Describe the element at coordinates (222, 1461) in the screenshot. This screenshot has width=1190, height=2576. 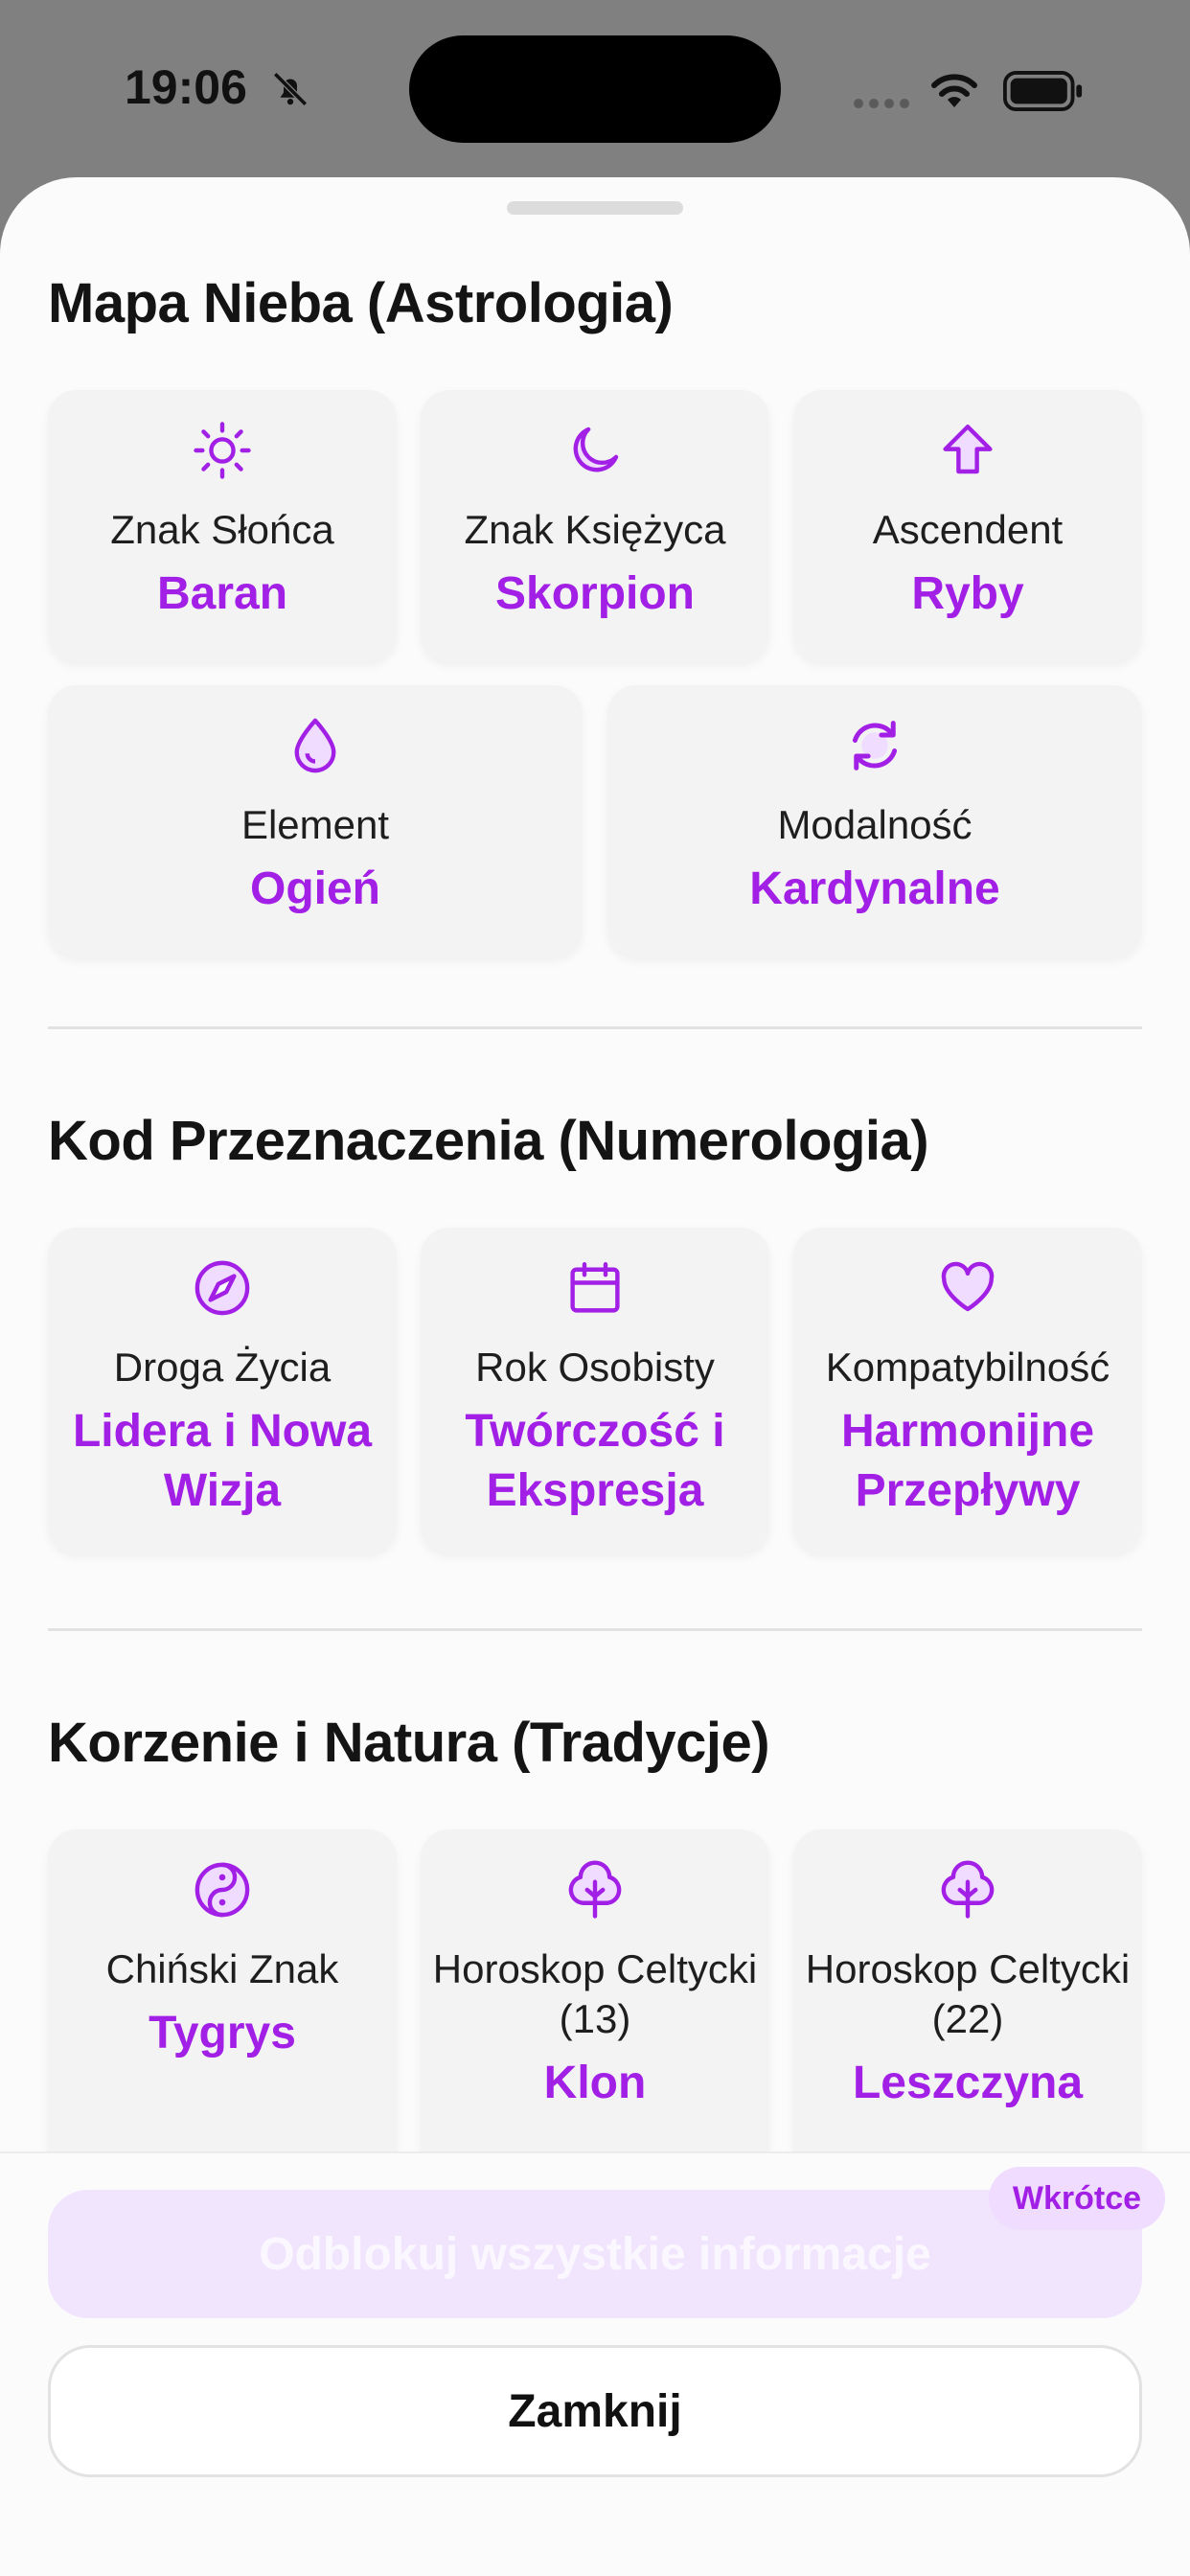
I see `card-value: Lidera i Nowa Wizja` at that location.